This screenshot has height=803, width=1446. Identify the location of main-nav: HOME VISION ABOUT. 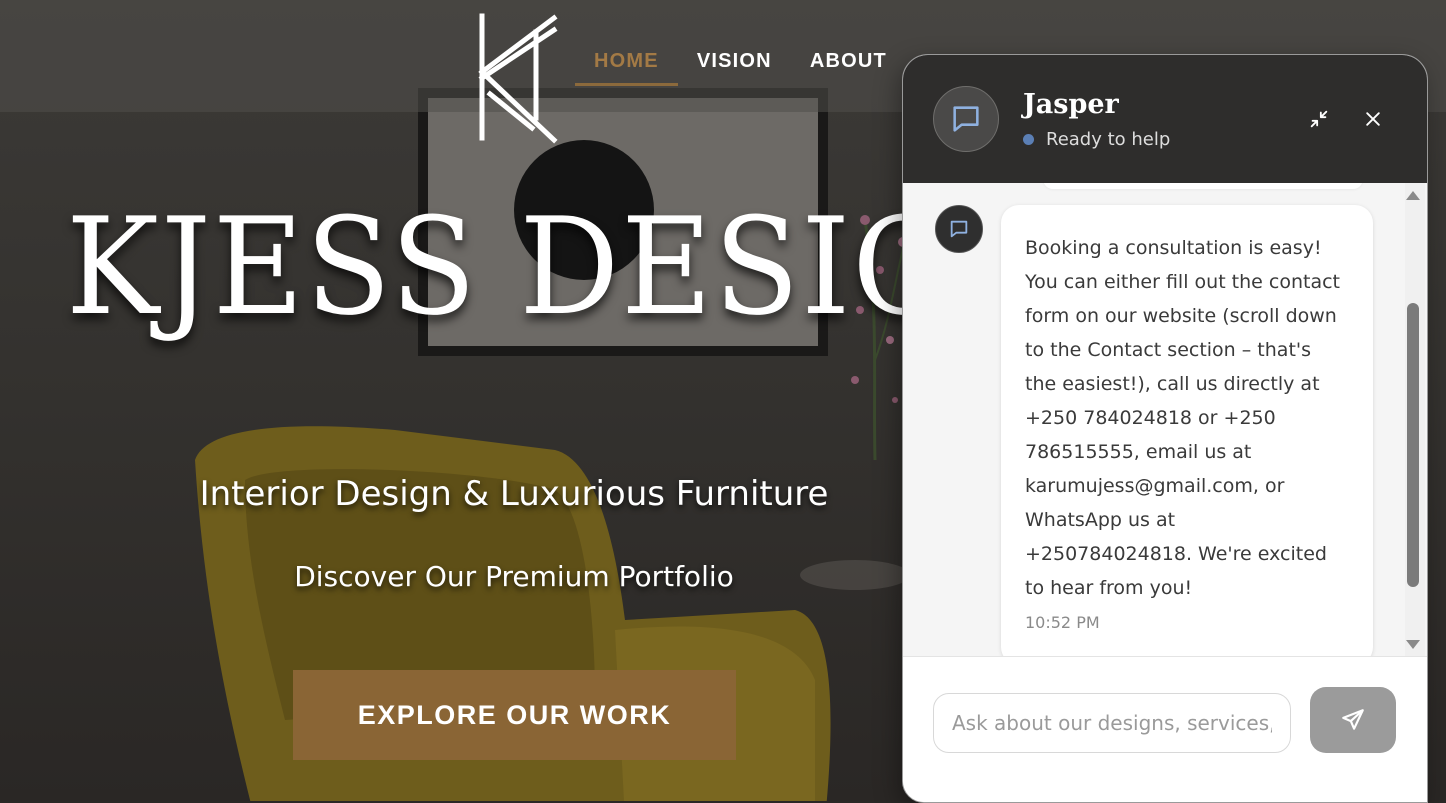
(740, 68).